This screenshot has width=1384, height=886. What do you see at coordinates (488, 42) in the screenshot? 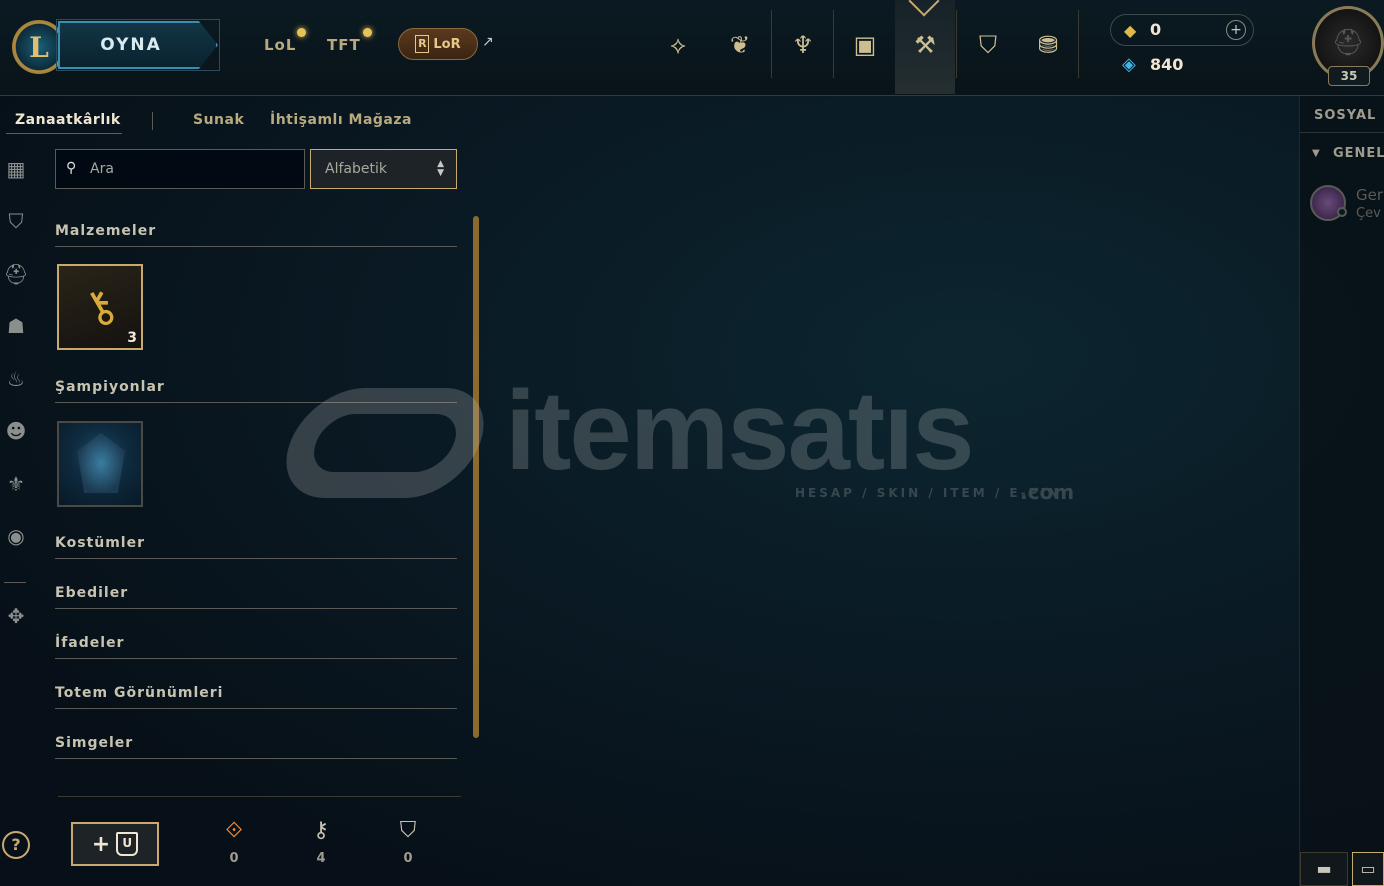
I see `external-link-icon: ↗` at bounding box center [488, 42].